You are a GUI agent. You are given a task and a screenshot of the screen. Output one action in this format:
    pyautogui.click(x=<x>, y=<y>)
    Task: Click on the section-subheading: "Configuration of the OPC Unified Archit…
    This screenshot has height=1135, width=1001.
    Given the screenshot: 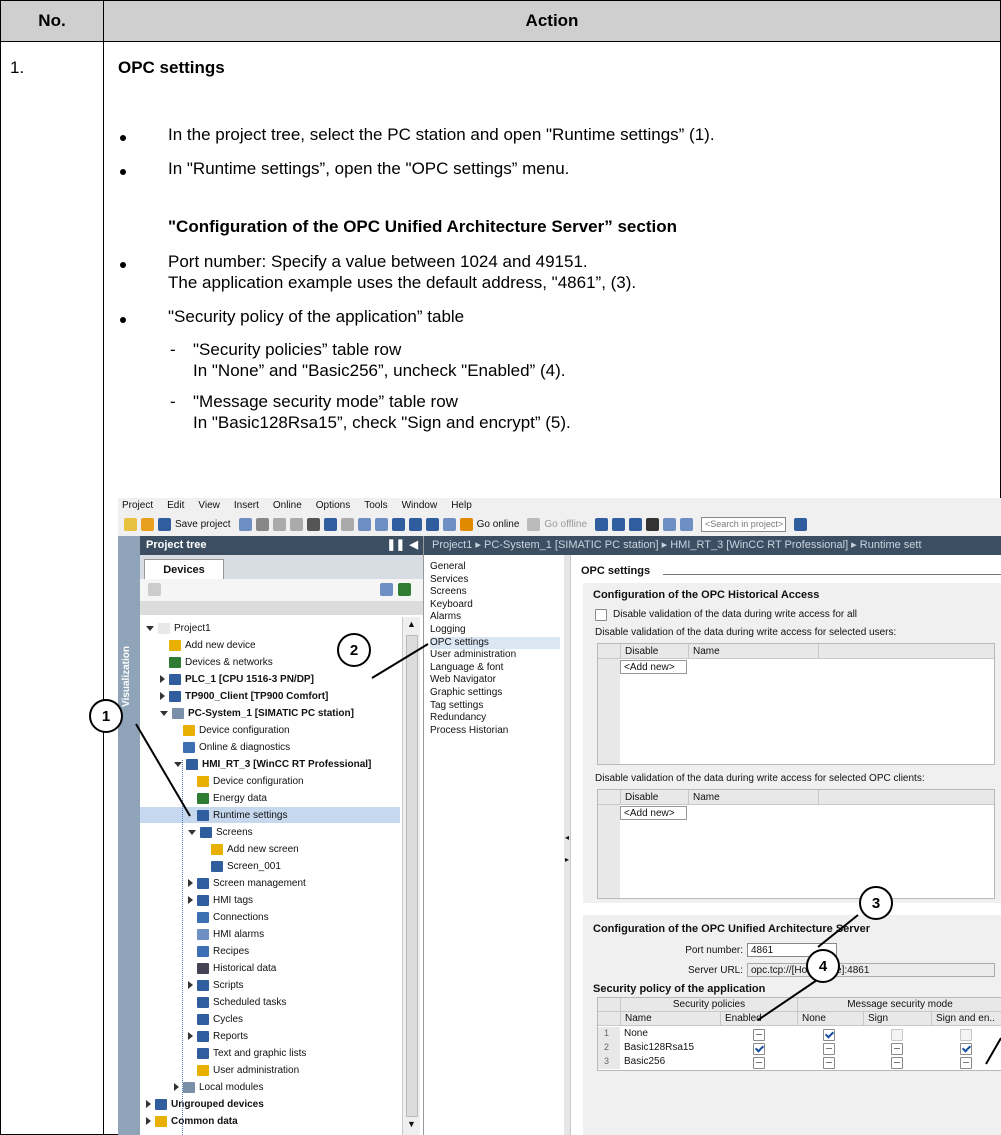 What is the action you would take?
    pyautogui.click(x=422, y=226)
    